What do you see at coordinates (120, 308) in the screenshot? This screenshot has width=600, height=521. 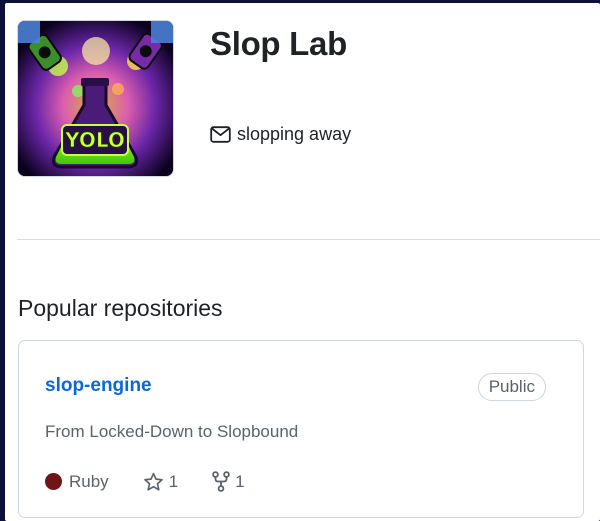 I see `popular-repositories-heading: Popular repositories` at bounding box center [120, 308].